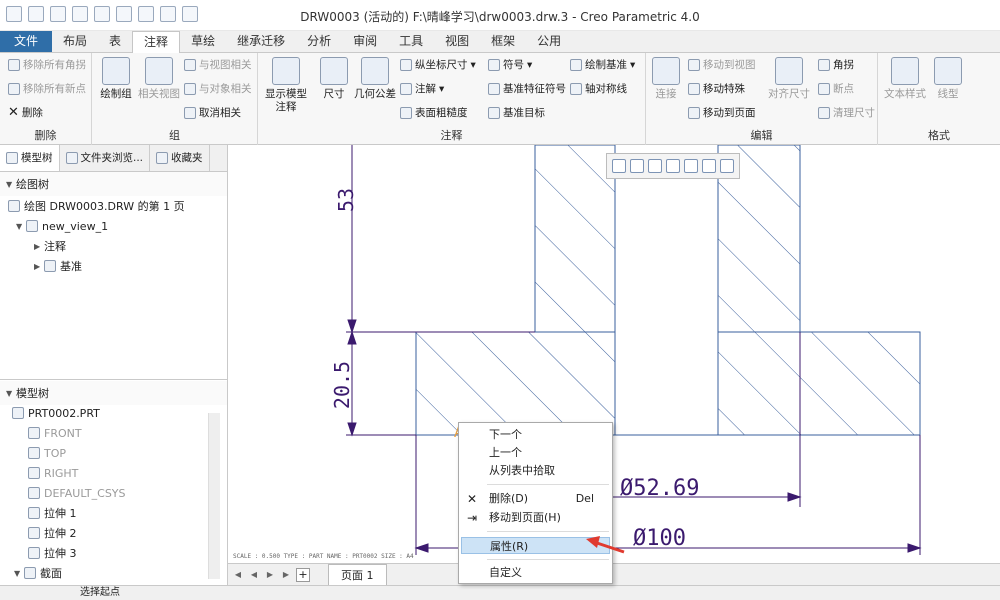 This screenshot has width=1000, height=600. Describe the element at coordinates (270, 575) in the screenshot. I see `next-sheet-icon: ▶` at that location.